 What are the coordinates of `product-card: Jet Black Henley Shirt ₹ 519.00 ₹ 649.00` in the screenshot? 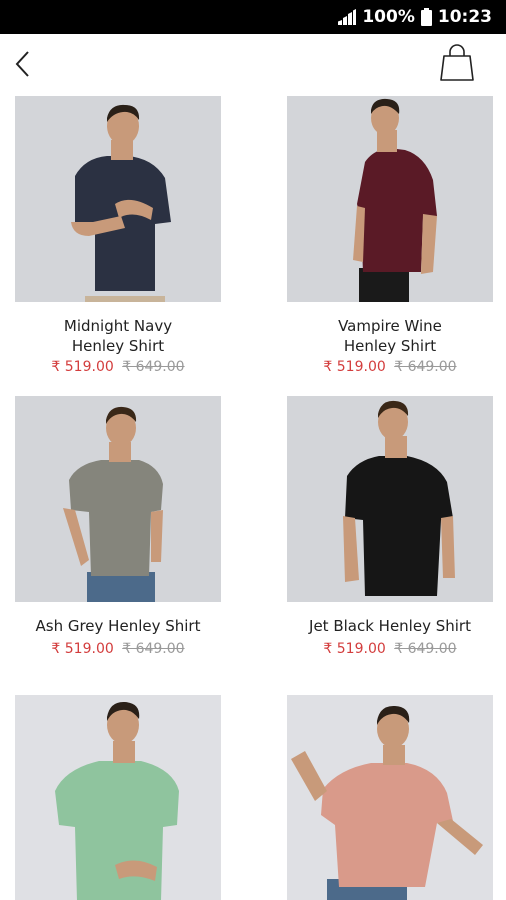 It's located at (390, 526).